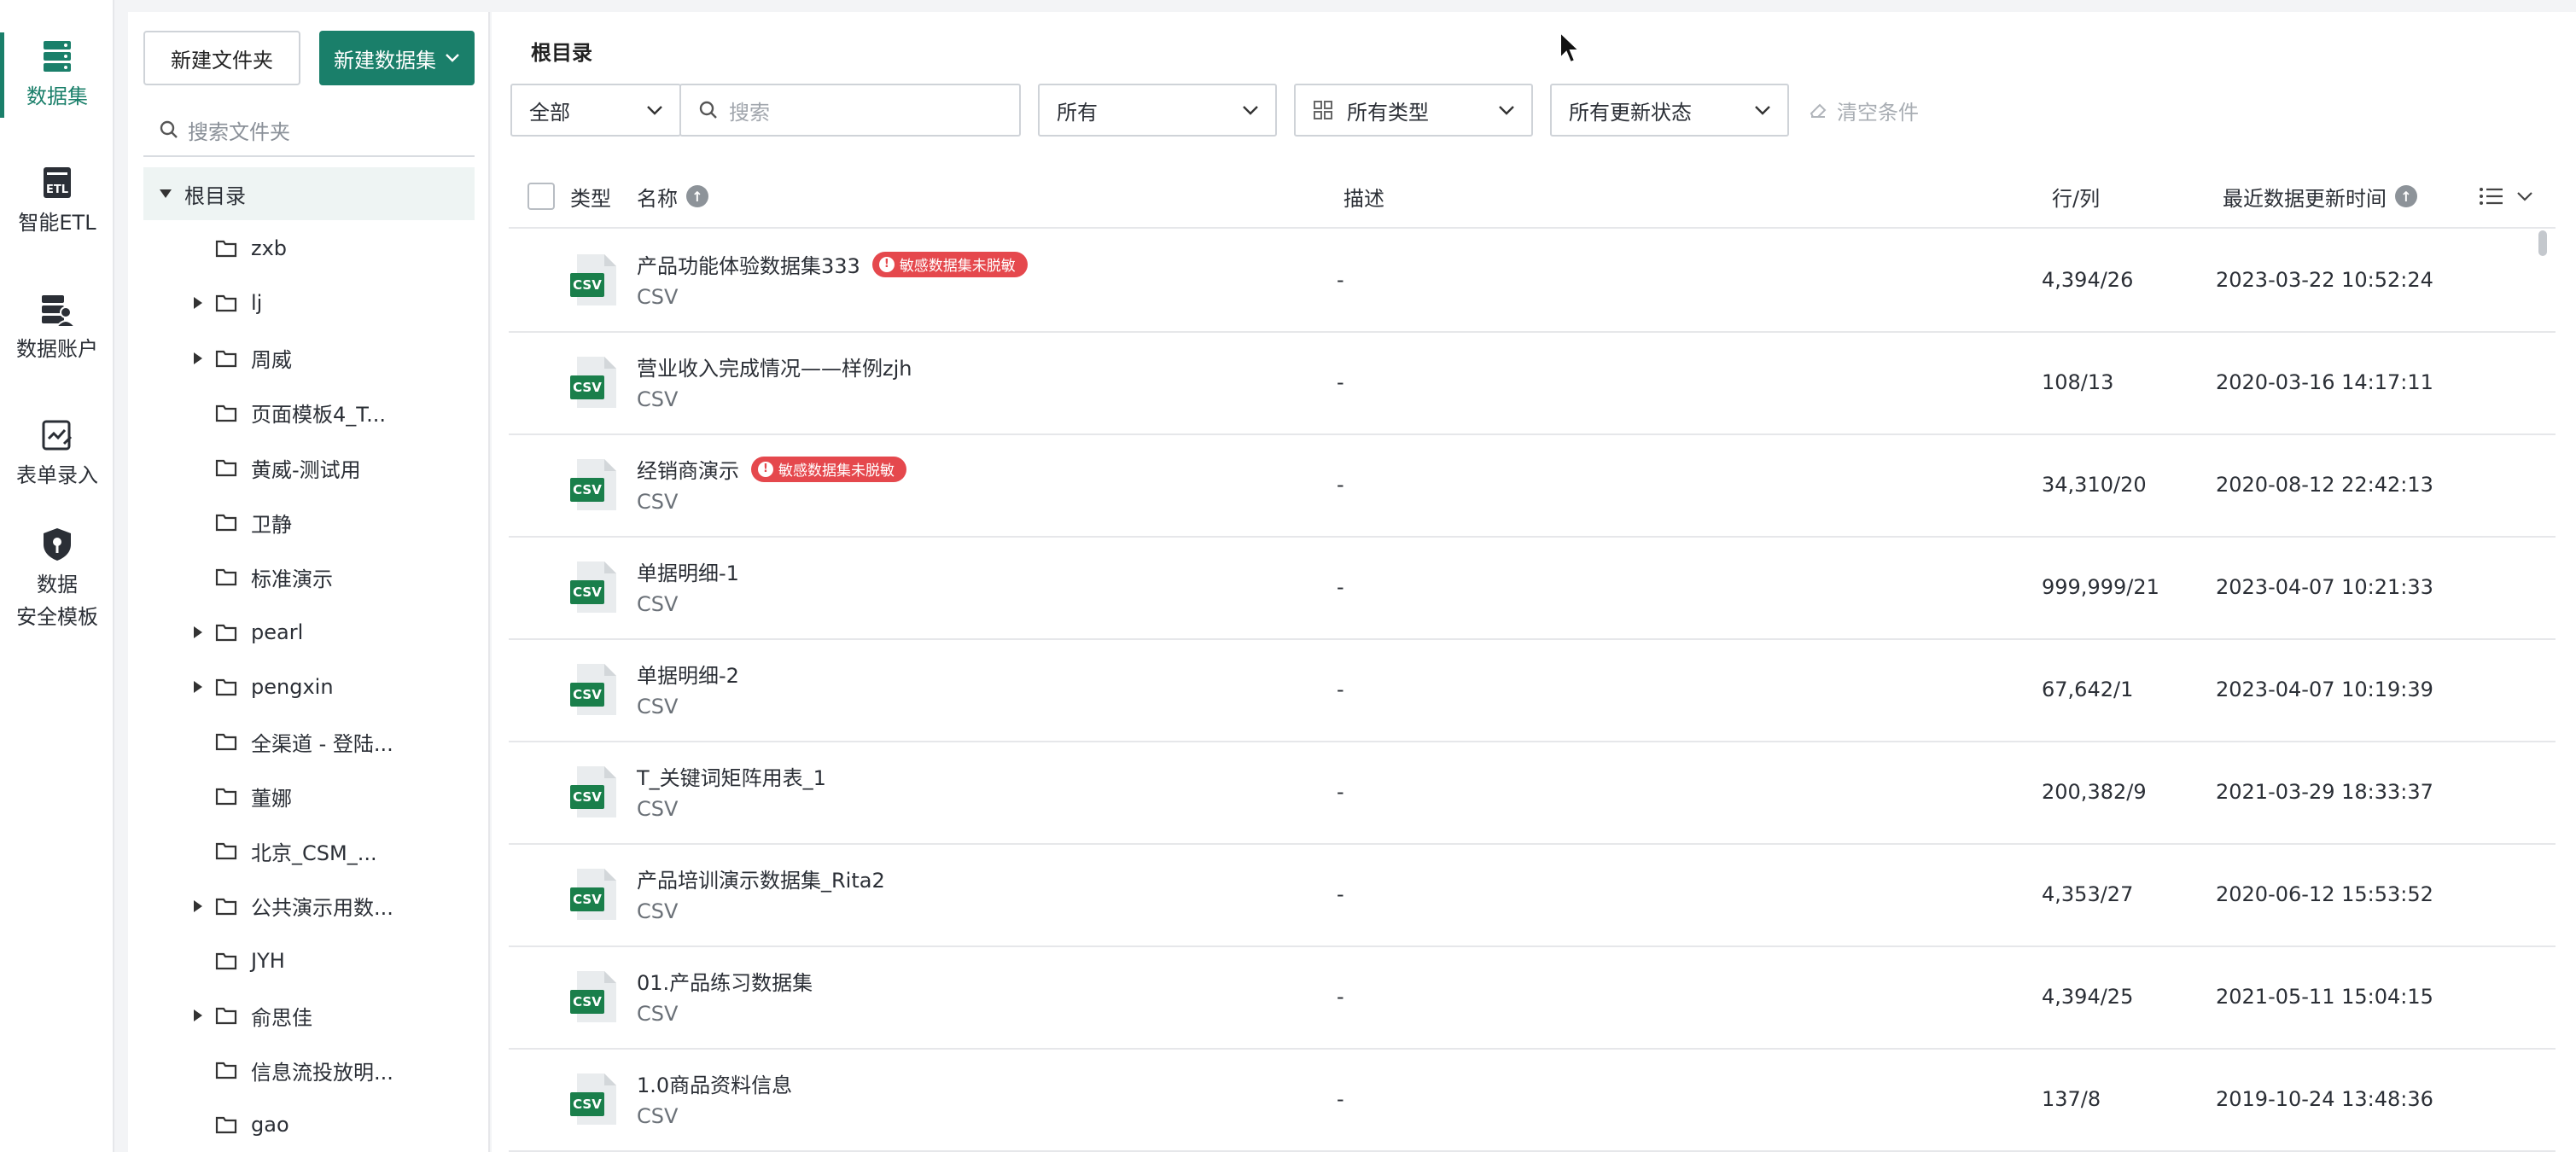  Describe the element at coordinates (57, 579) in the screenshot. I see `nav-item-security-template: 数据 安全模板` at that location.